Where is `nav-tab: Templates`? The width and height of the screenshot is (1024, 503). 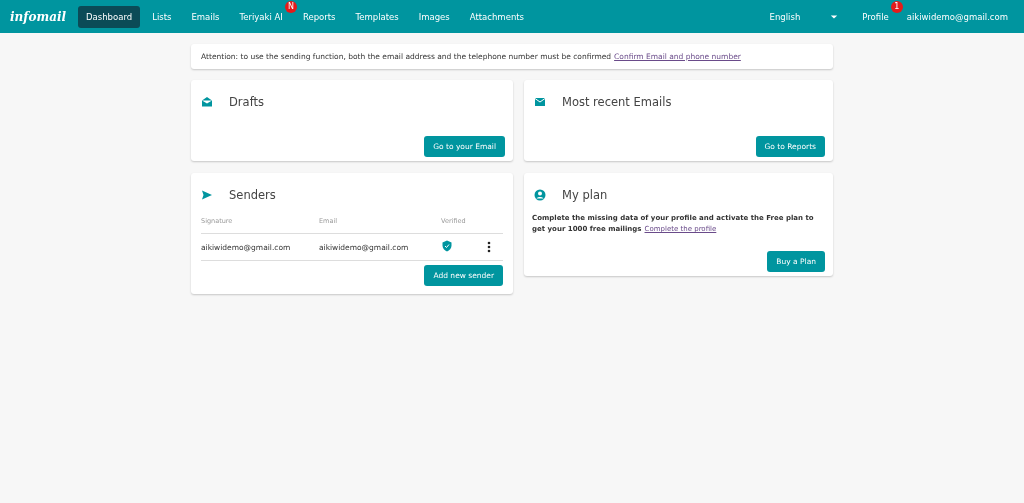
nav-tab: Templates is located at coordinates (377, 16).